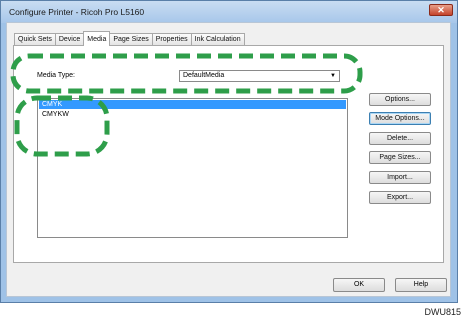 This screenshot has height=321, width=463. Describe the element at coordinates (77, 12) in the screenshot. I see `window-title: Configure Printer - Ricoh Pro L5160` at that location.